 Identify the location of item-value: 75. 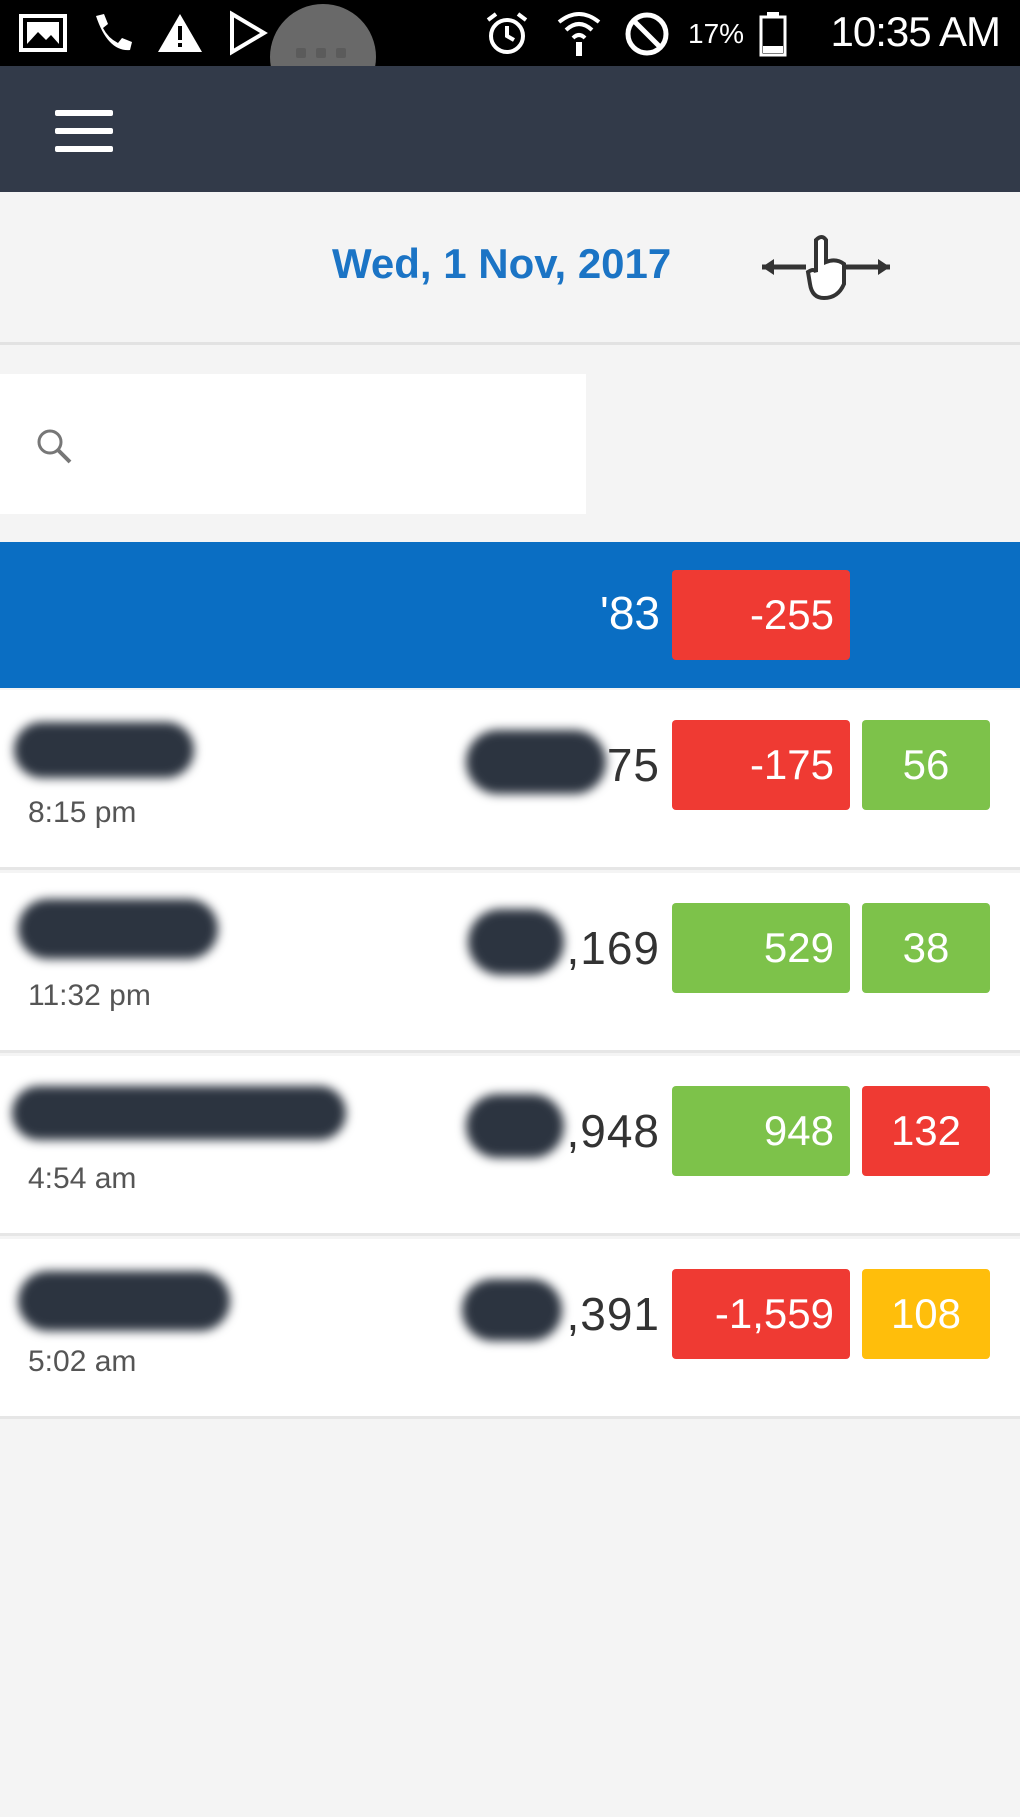
(633, 765).